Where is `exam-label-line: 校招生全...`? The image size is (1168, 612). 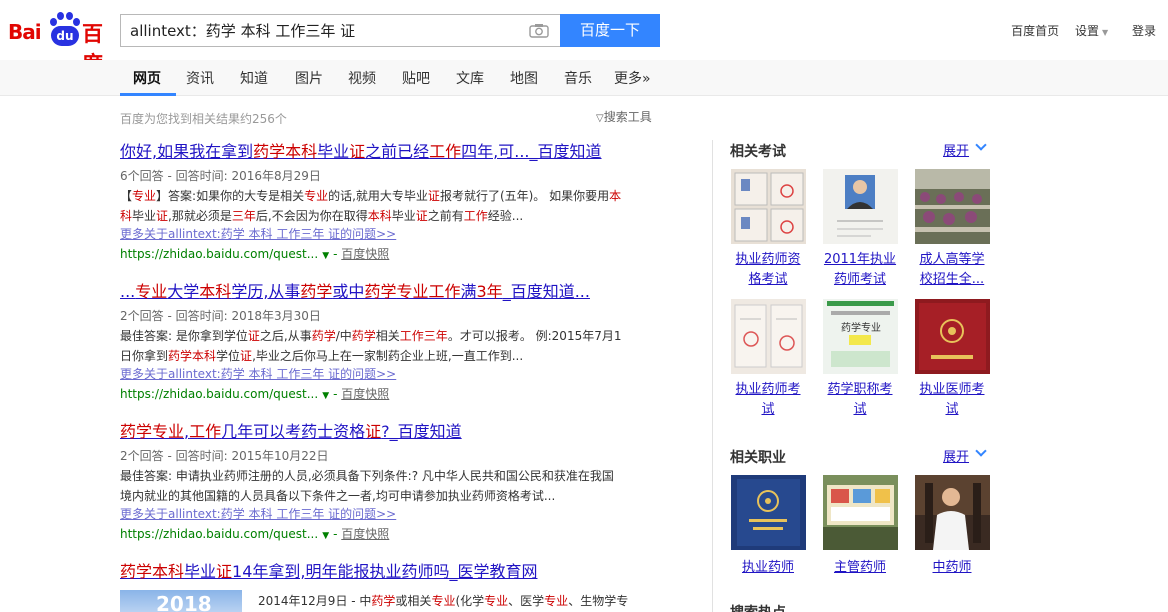 exam-label-line: 校招生全... is located at coordinates (952, 279).